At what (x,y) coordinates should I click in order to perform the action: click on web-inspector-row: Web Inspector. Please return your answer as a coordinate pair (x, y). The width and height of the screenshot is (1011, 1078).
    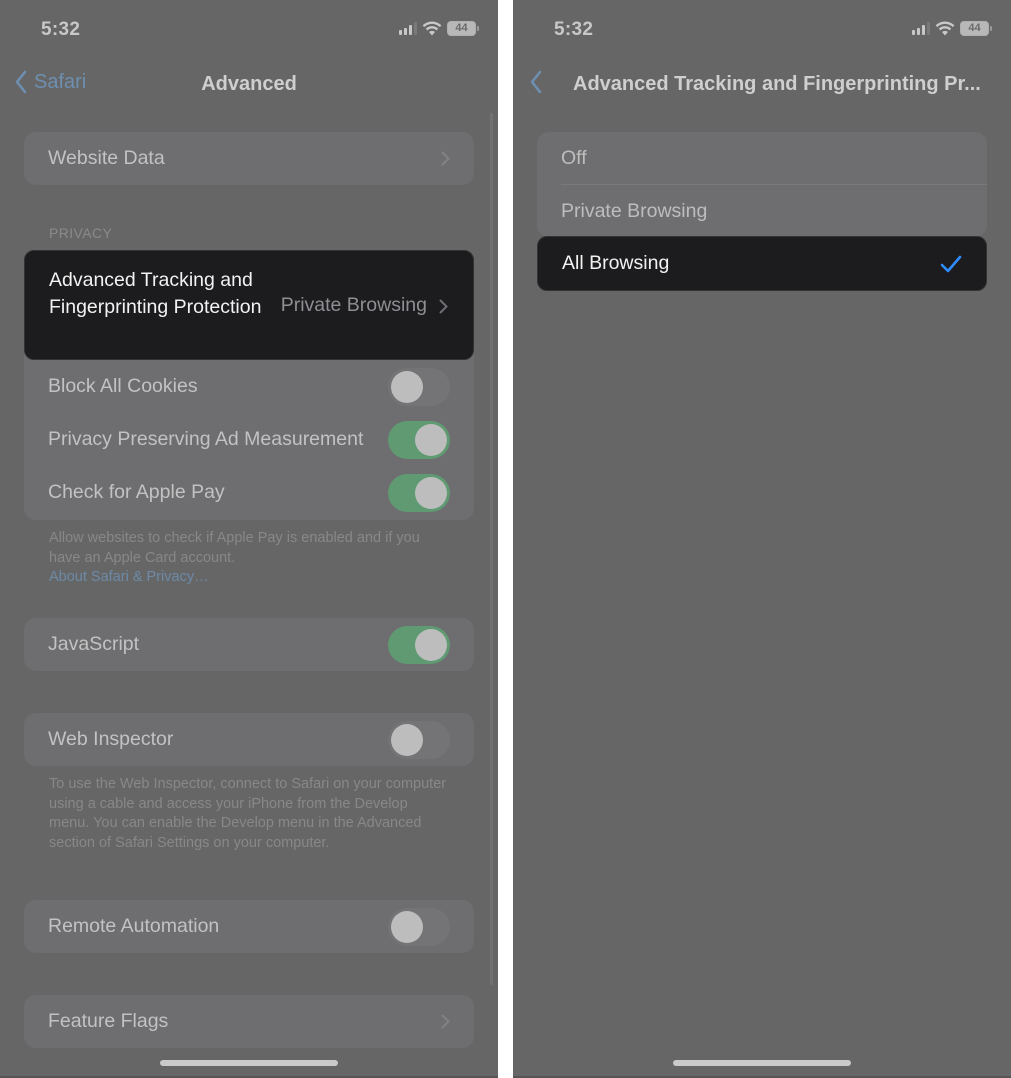
    Looking at the image, I should click on (249, 739).